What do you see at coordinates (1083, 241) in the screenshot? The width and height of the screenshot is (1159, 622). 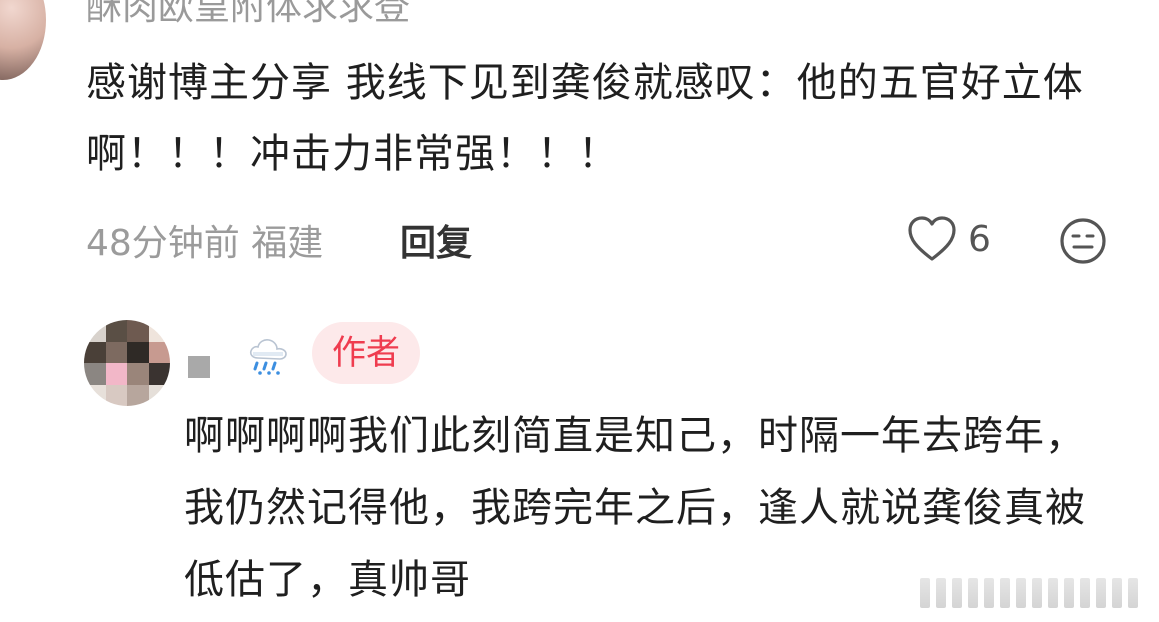 I see `neutral-face-icon` at bounding box center [1083, 241].